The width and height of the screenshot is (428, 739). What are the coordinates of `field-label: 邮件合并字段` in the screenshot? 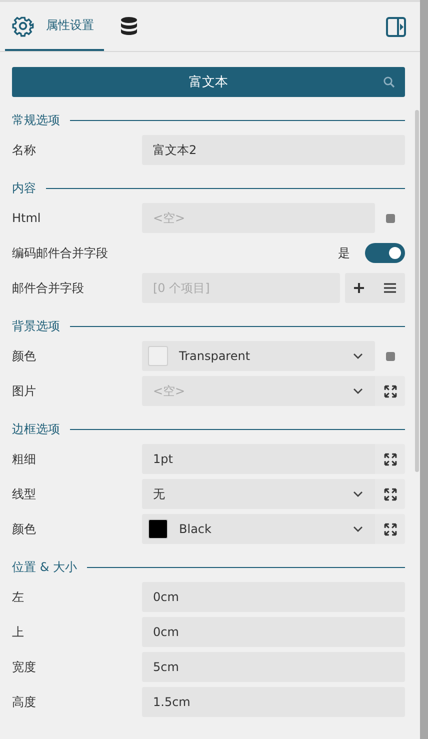 It's located at (48, 288).